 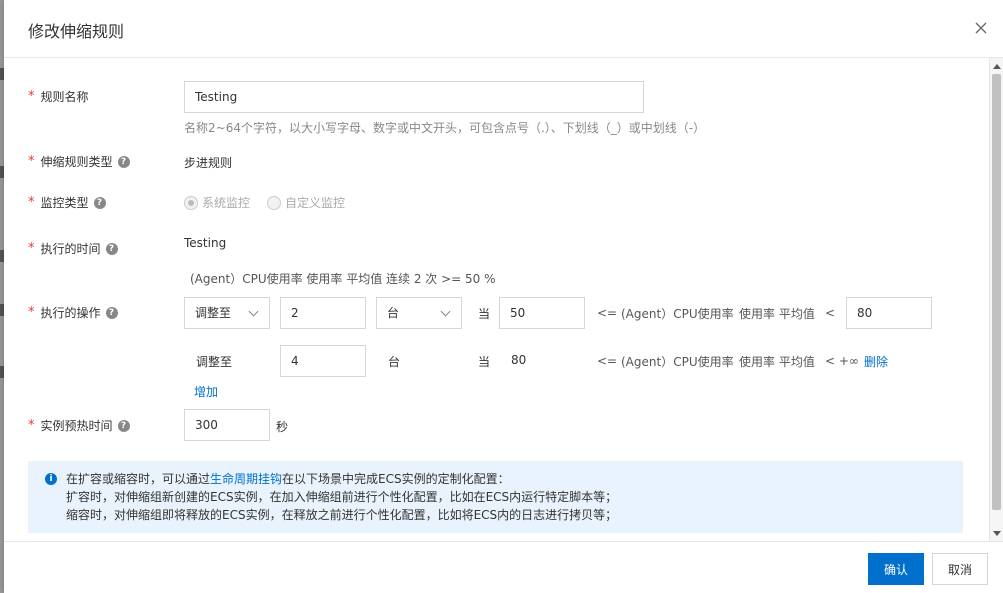 I want to click on close-icon, so click(x=981, y=28).